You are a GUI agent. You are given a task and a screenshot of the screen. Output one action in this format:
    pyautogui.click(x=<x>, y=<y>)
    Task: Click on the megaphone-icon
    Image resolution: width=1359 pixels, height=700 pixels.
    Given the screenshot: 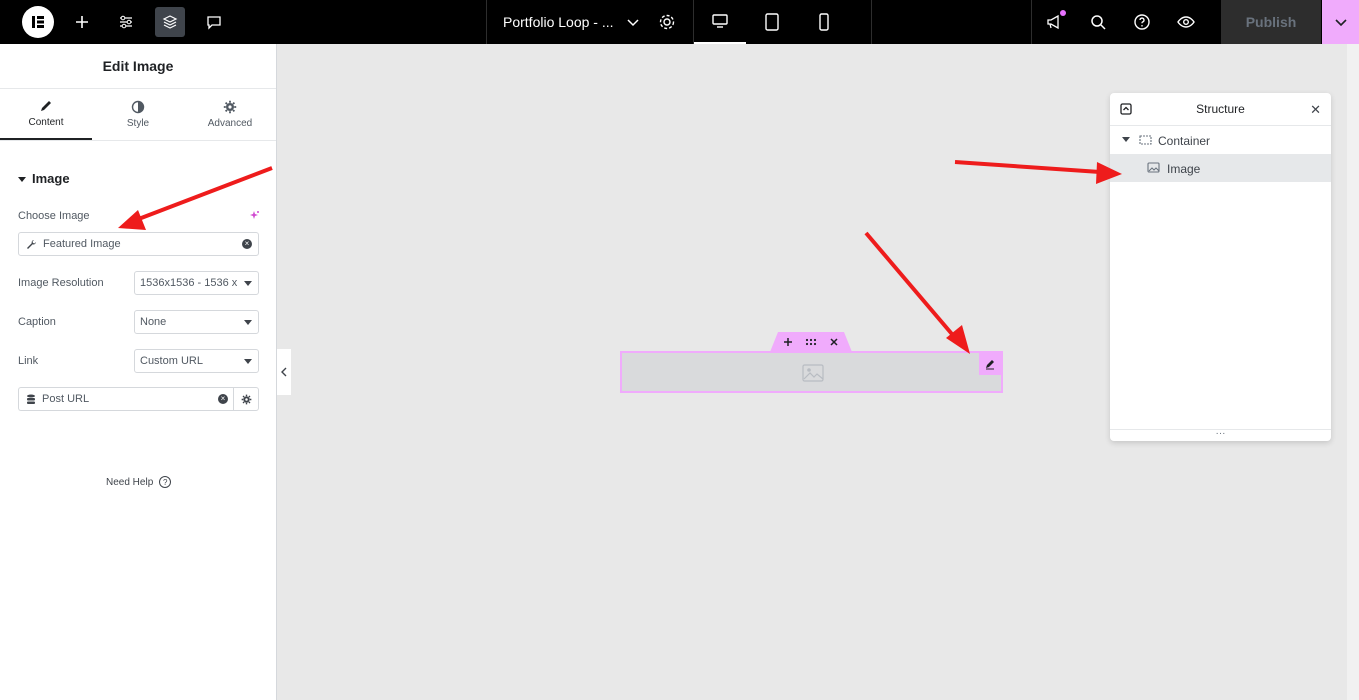 What is the action you would take?
    pyautogui.click(x=1053, y=22)
    